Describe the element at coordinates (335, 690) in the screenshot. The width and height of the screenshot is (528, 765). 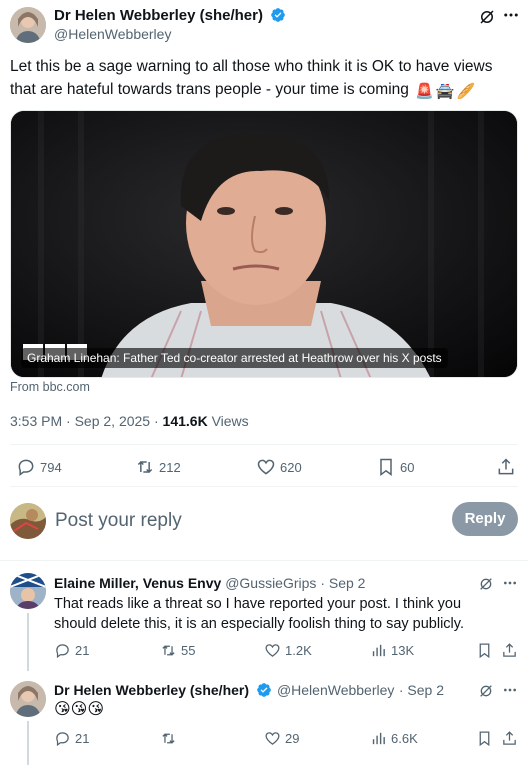
I see `reply-author-handle: @HelenWebberley` at that location.